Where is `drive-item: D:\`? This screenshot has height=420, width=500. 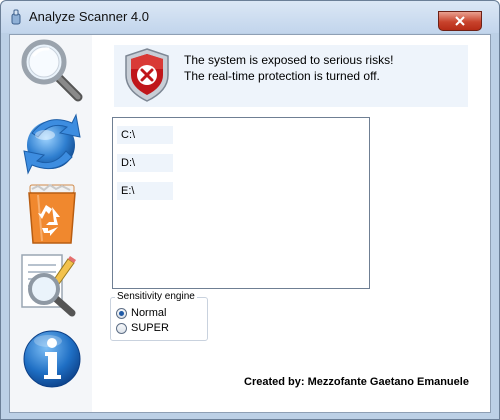 drive-item: D:\ is located at coordinates (145, 163).